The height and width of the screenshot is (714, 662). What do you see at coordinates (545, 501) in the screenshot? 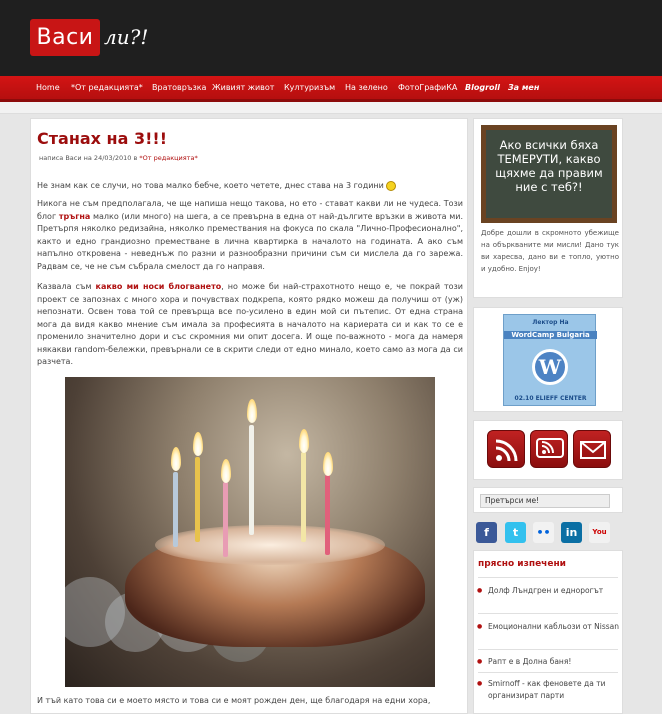
I see `search-input: Претърси ме!` at bounding box center [545, 501].